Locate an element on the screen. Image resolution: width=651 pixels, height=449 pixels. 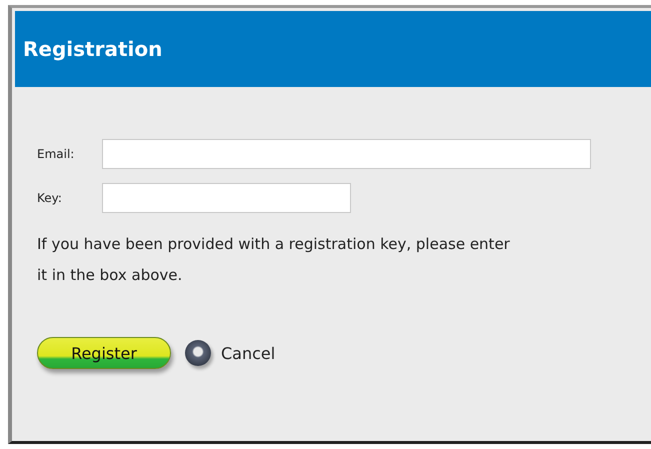
cancel-button: Cancel is located at coordinates (230, 353).